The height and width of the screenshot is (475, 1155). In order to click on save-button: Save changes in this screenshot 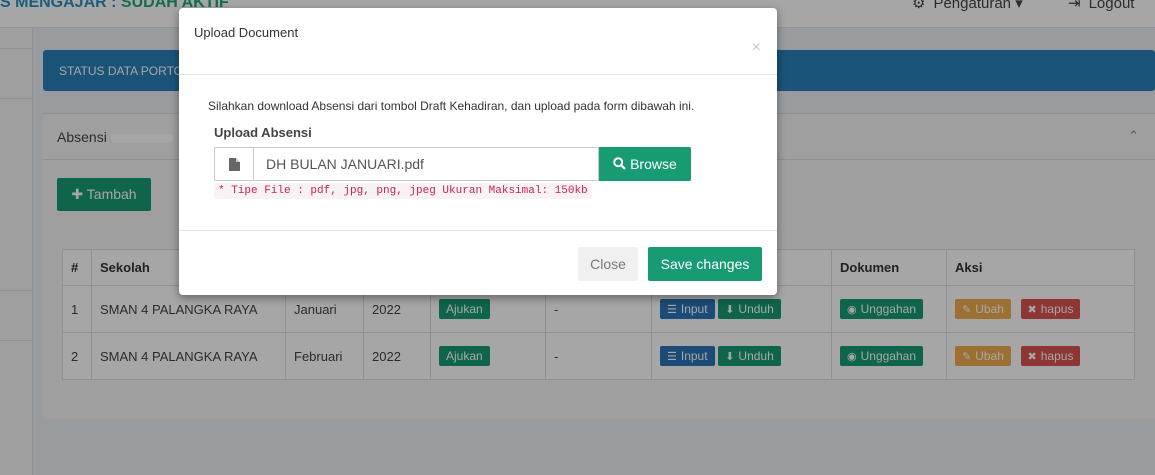, I will do `click(705, 264)`.